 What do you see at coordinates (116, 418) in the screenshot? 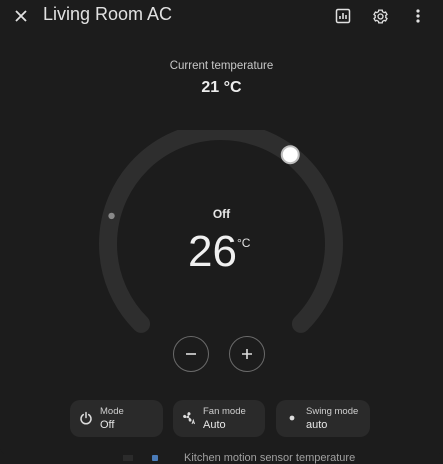
I see `mode-feature-button: Mode Off` at bounding box center [116, 418].